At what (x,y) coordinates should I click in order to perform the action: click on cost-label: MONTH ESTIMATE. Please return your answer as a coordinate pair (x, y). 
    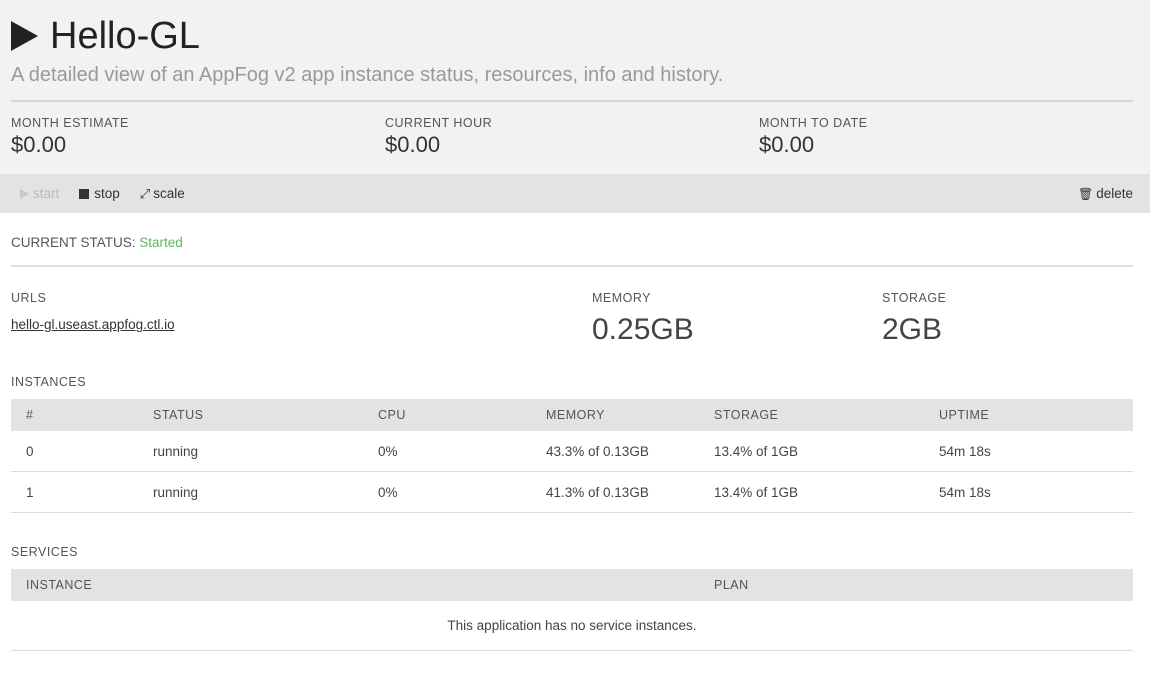
    Looking at the image, I should click on (70, 123).